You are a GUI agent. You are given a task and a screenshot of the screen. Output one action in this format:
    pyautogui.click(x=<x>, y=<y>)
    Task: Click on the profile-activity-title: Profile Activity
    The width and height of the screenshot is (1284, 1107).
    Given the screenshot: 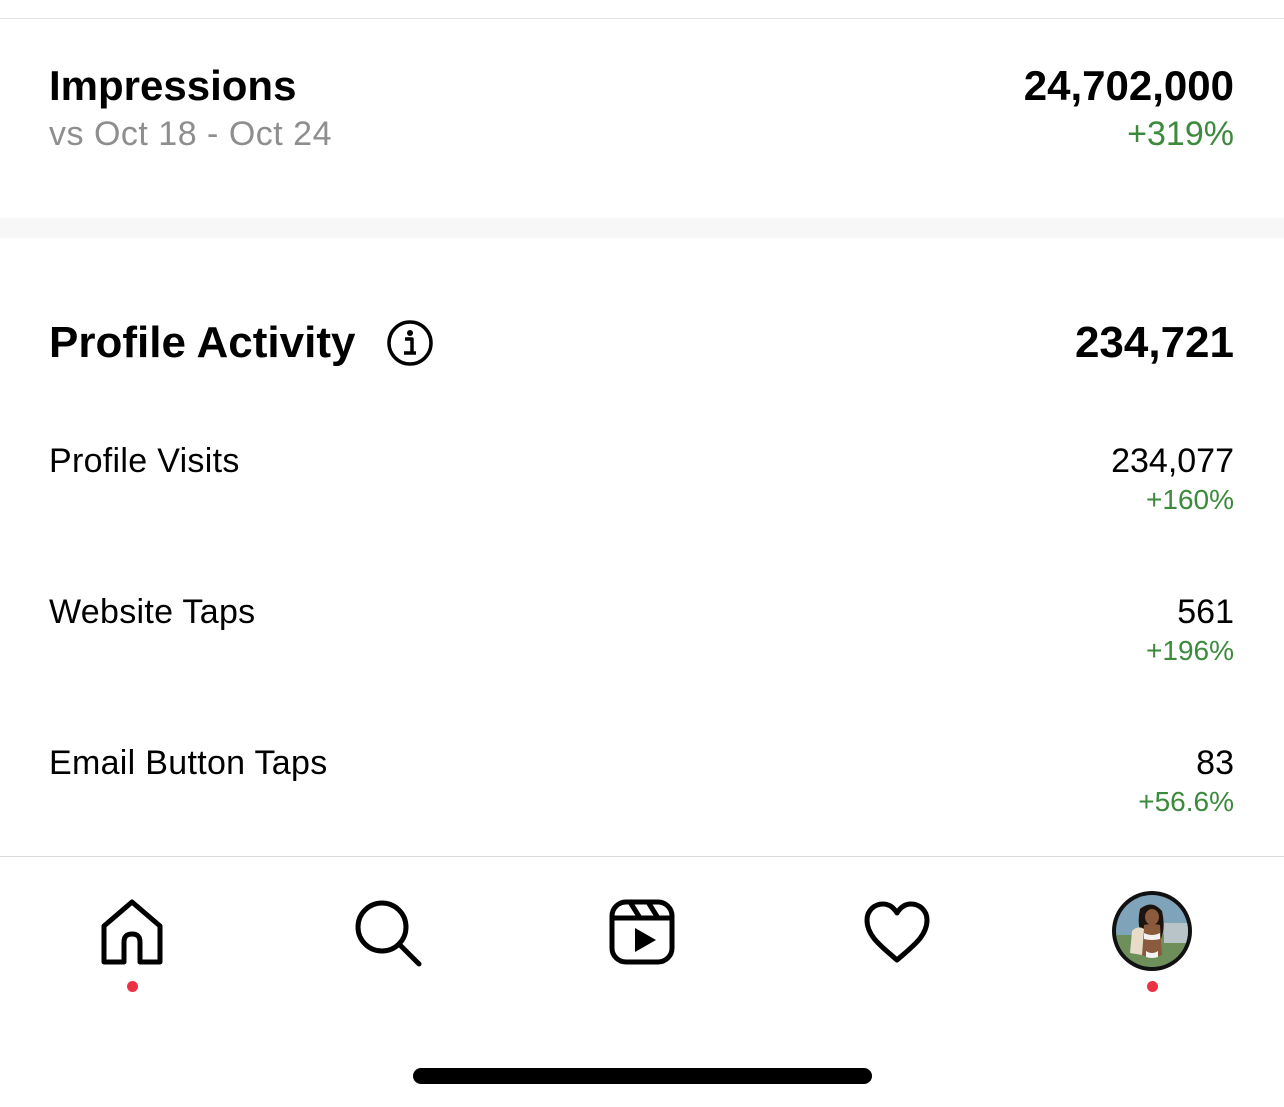 What is the action you would take?
    pyautogui.click(x=202, y=342)
    